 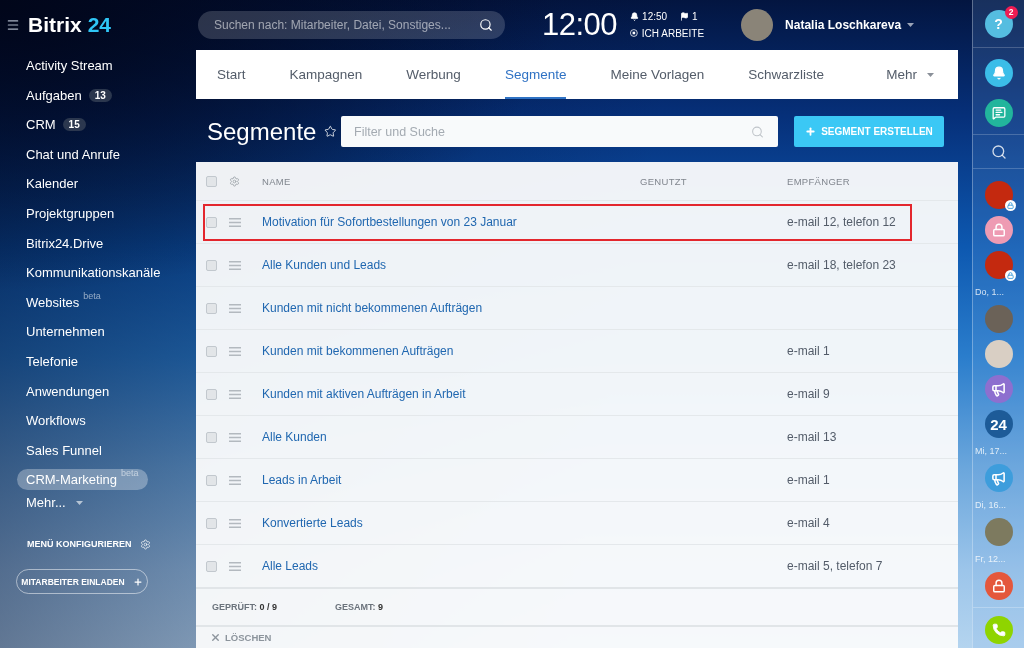 What do you see at coordinates (69, 65) in the screenshot?
I see `sidebar-item: Activity Stream` at bounding box center [69, 65].